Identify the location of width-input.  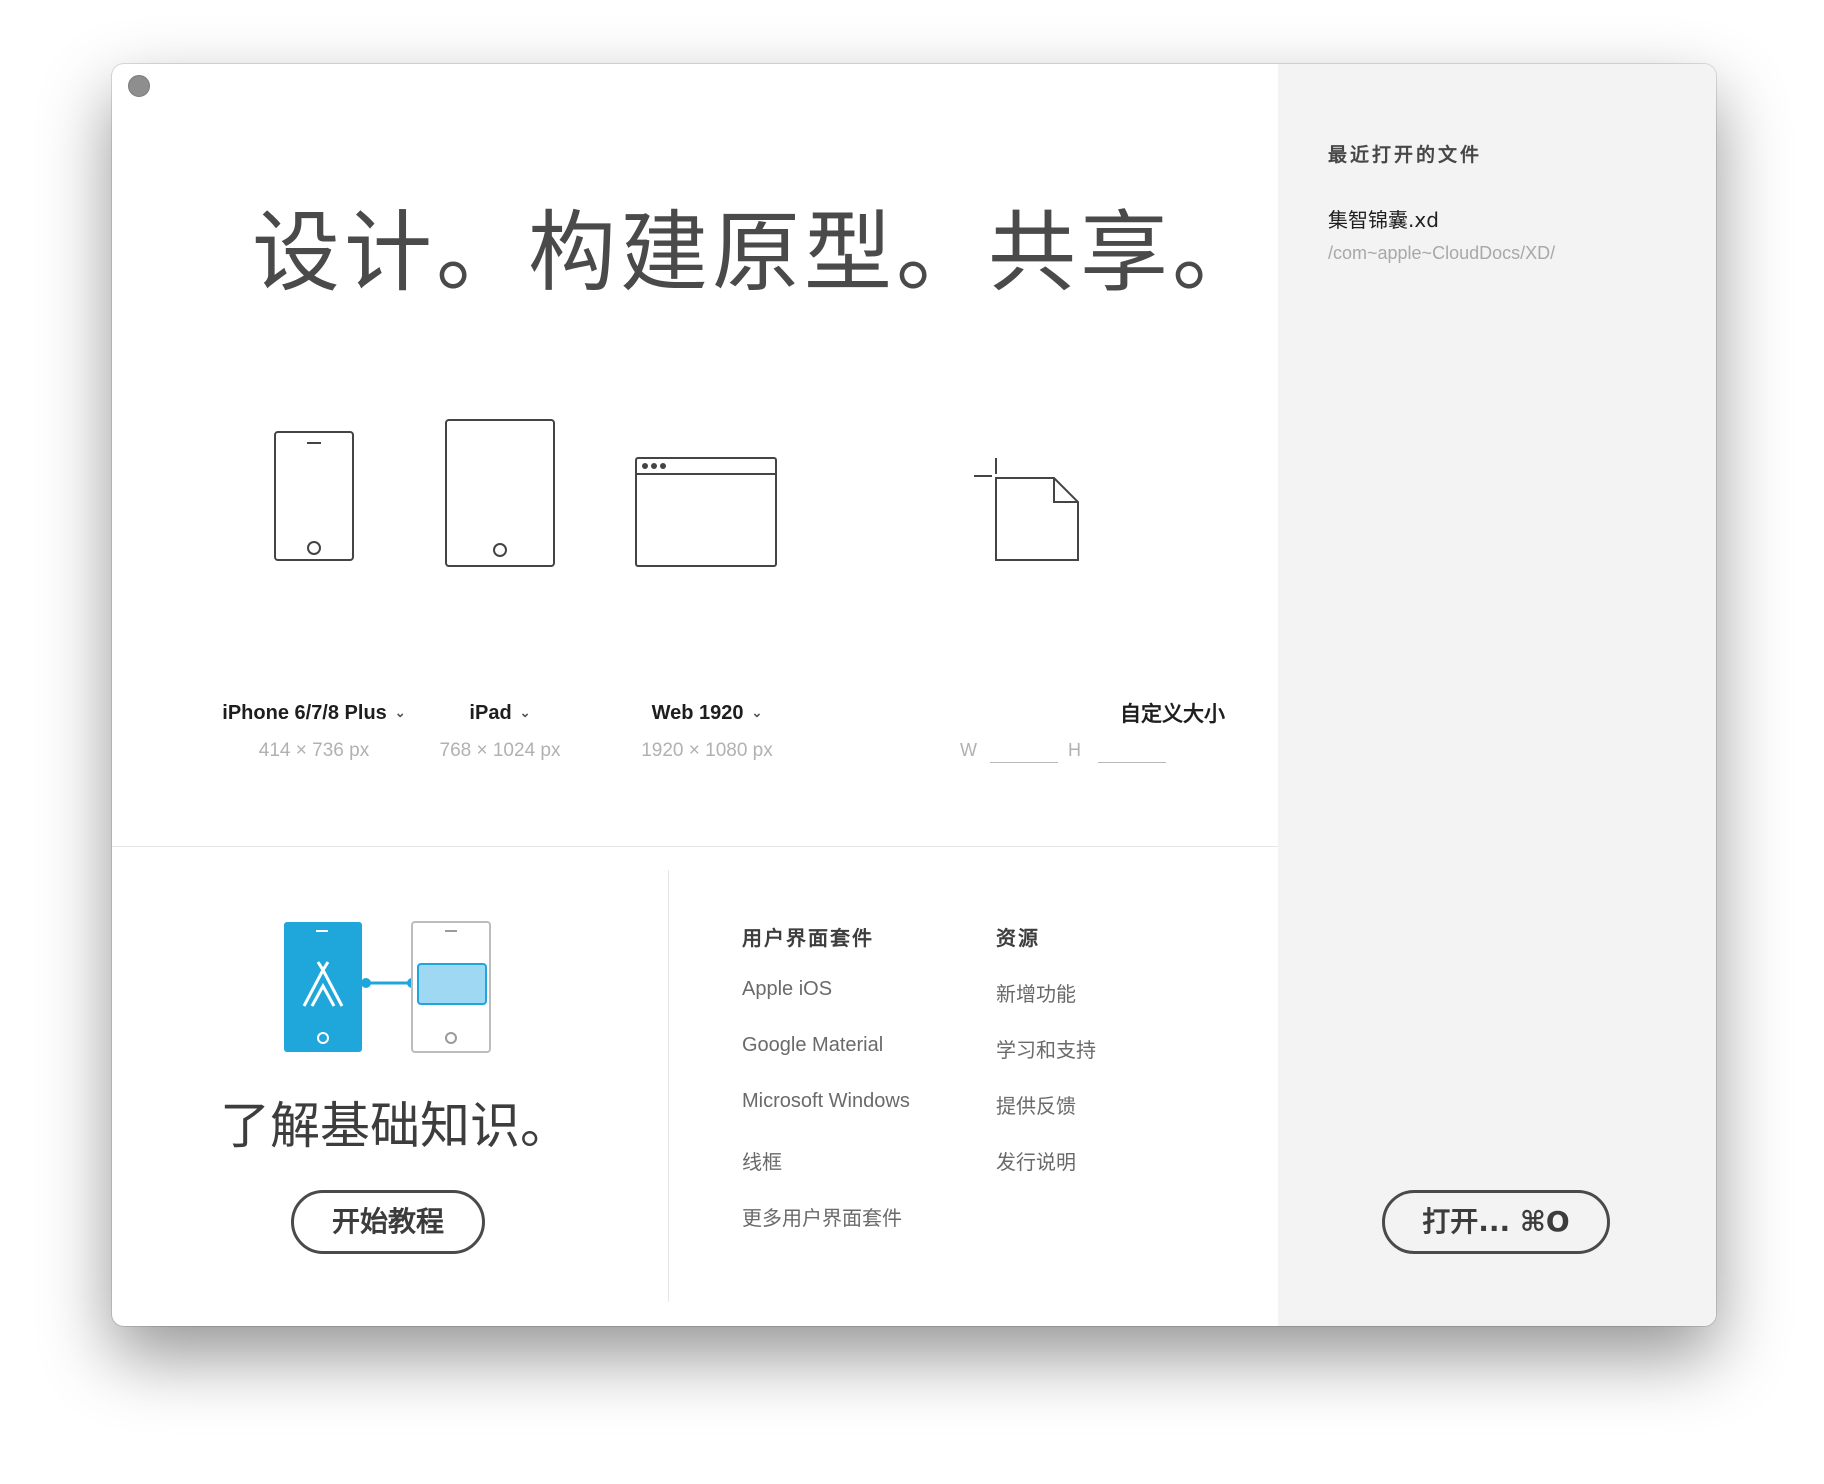
(1024, 749).